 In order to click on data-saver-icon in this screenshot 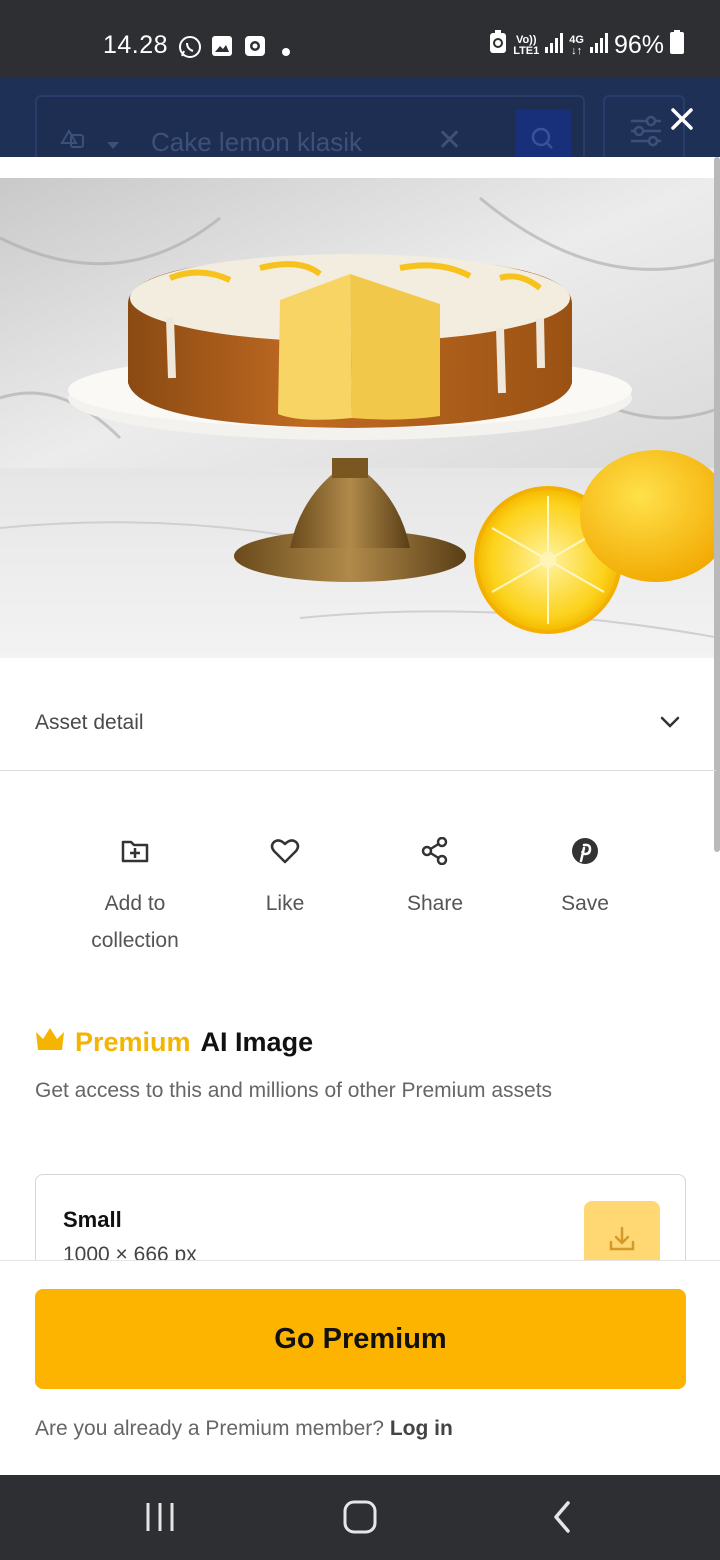, I will do `click(498, 45)`.